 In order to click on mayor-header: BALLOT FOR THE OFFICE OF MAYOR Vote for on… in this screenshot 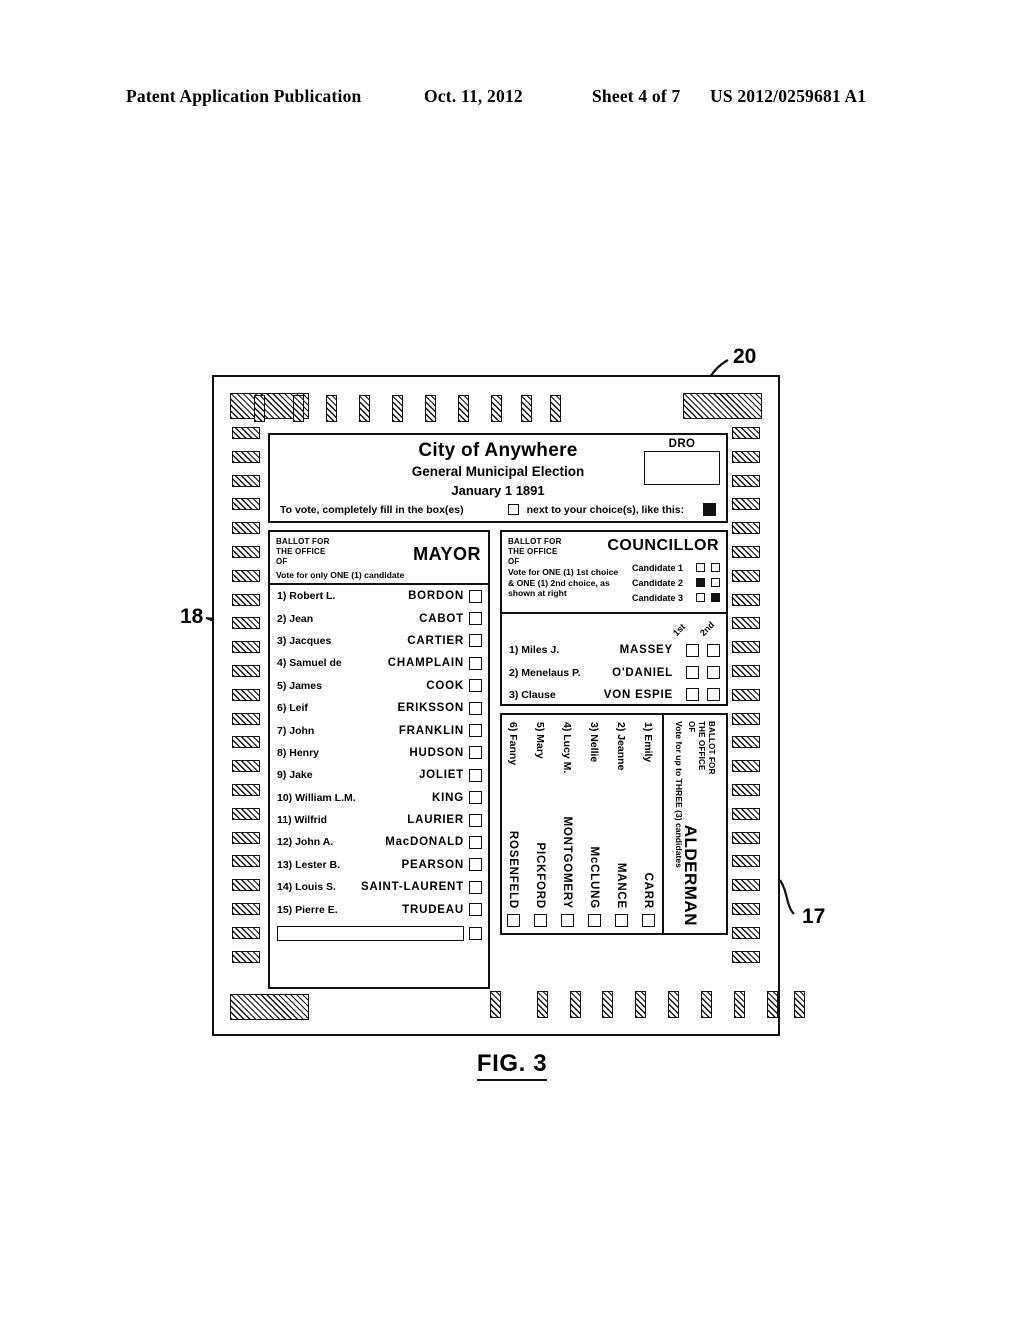, I will do `click(379, 558)`.